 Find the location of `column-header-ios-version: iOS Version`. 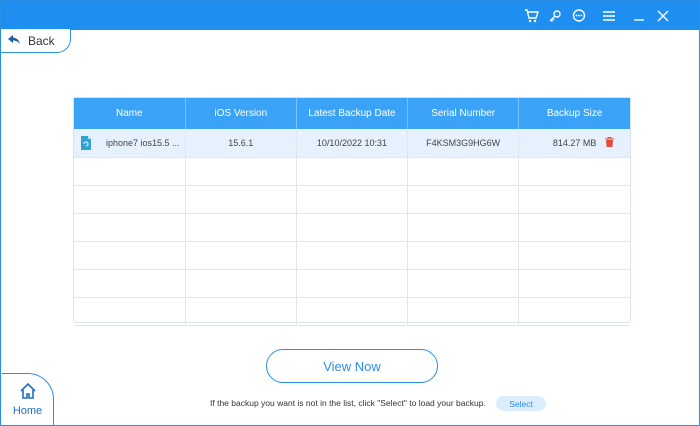

column-header-ios-version: iOS Version is located at coordinates (241, 113).